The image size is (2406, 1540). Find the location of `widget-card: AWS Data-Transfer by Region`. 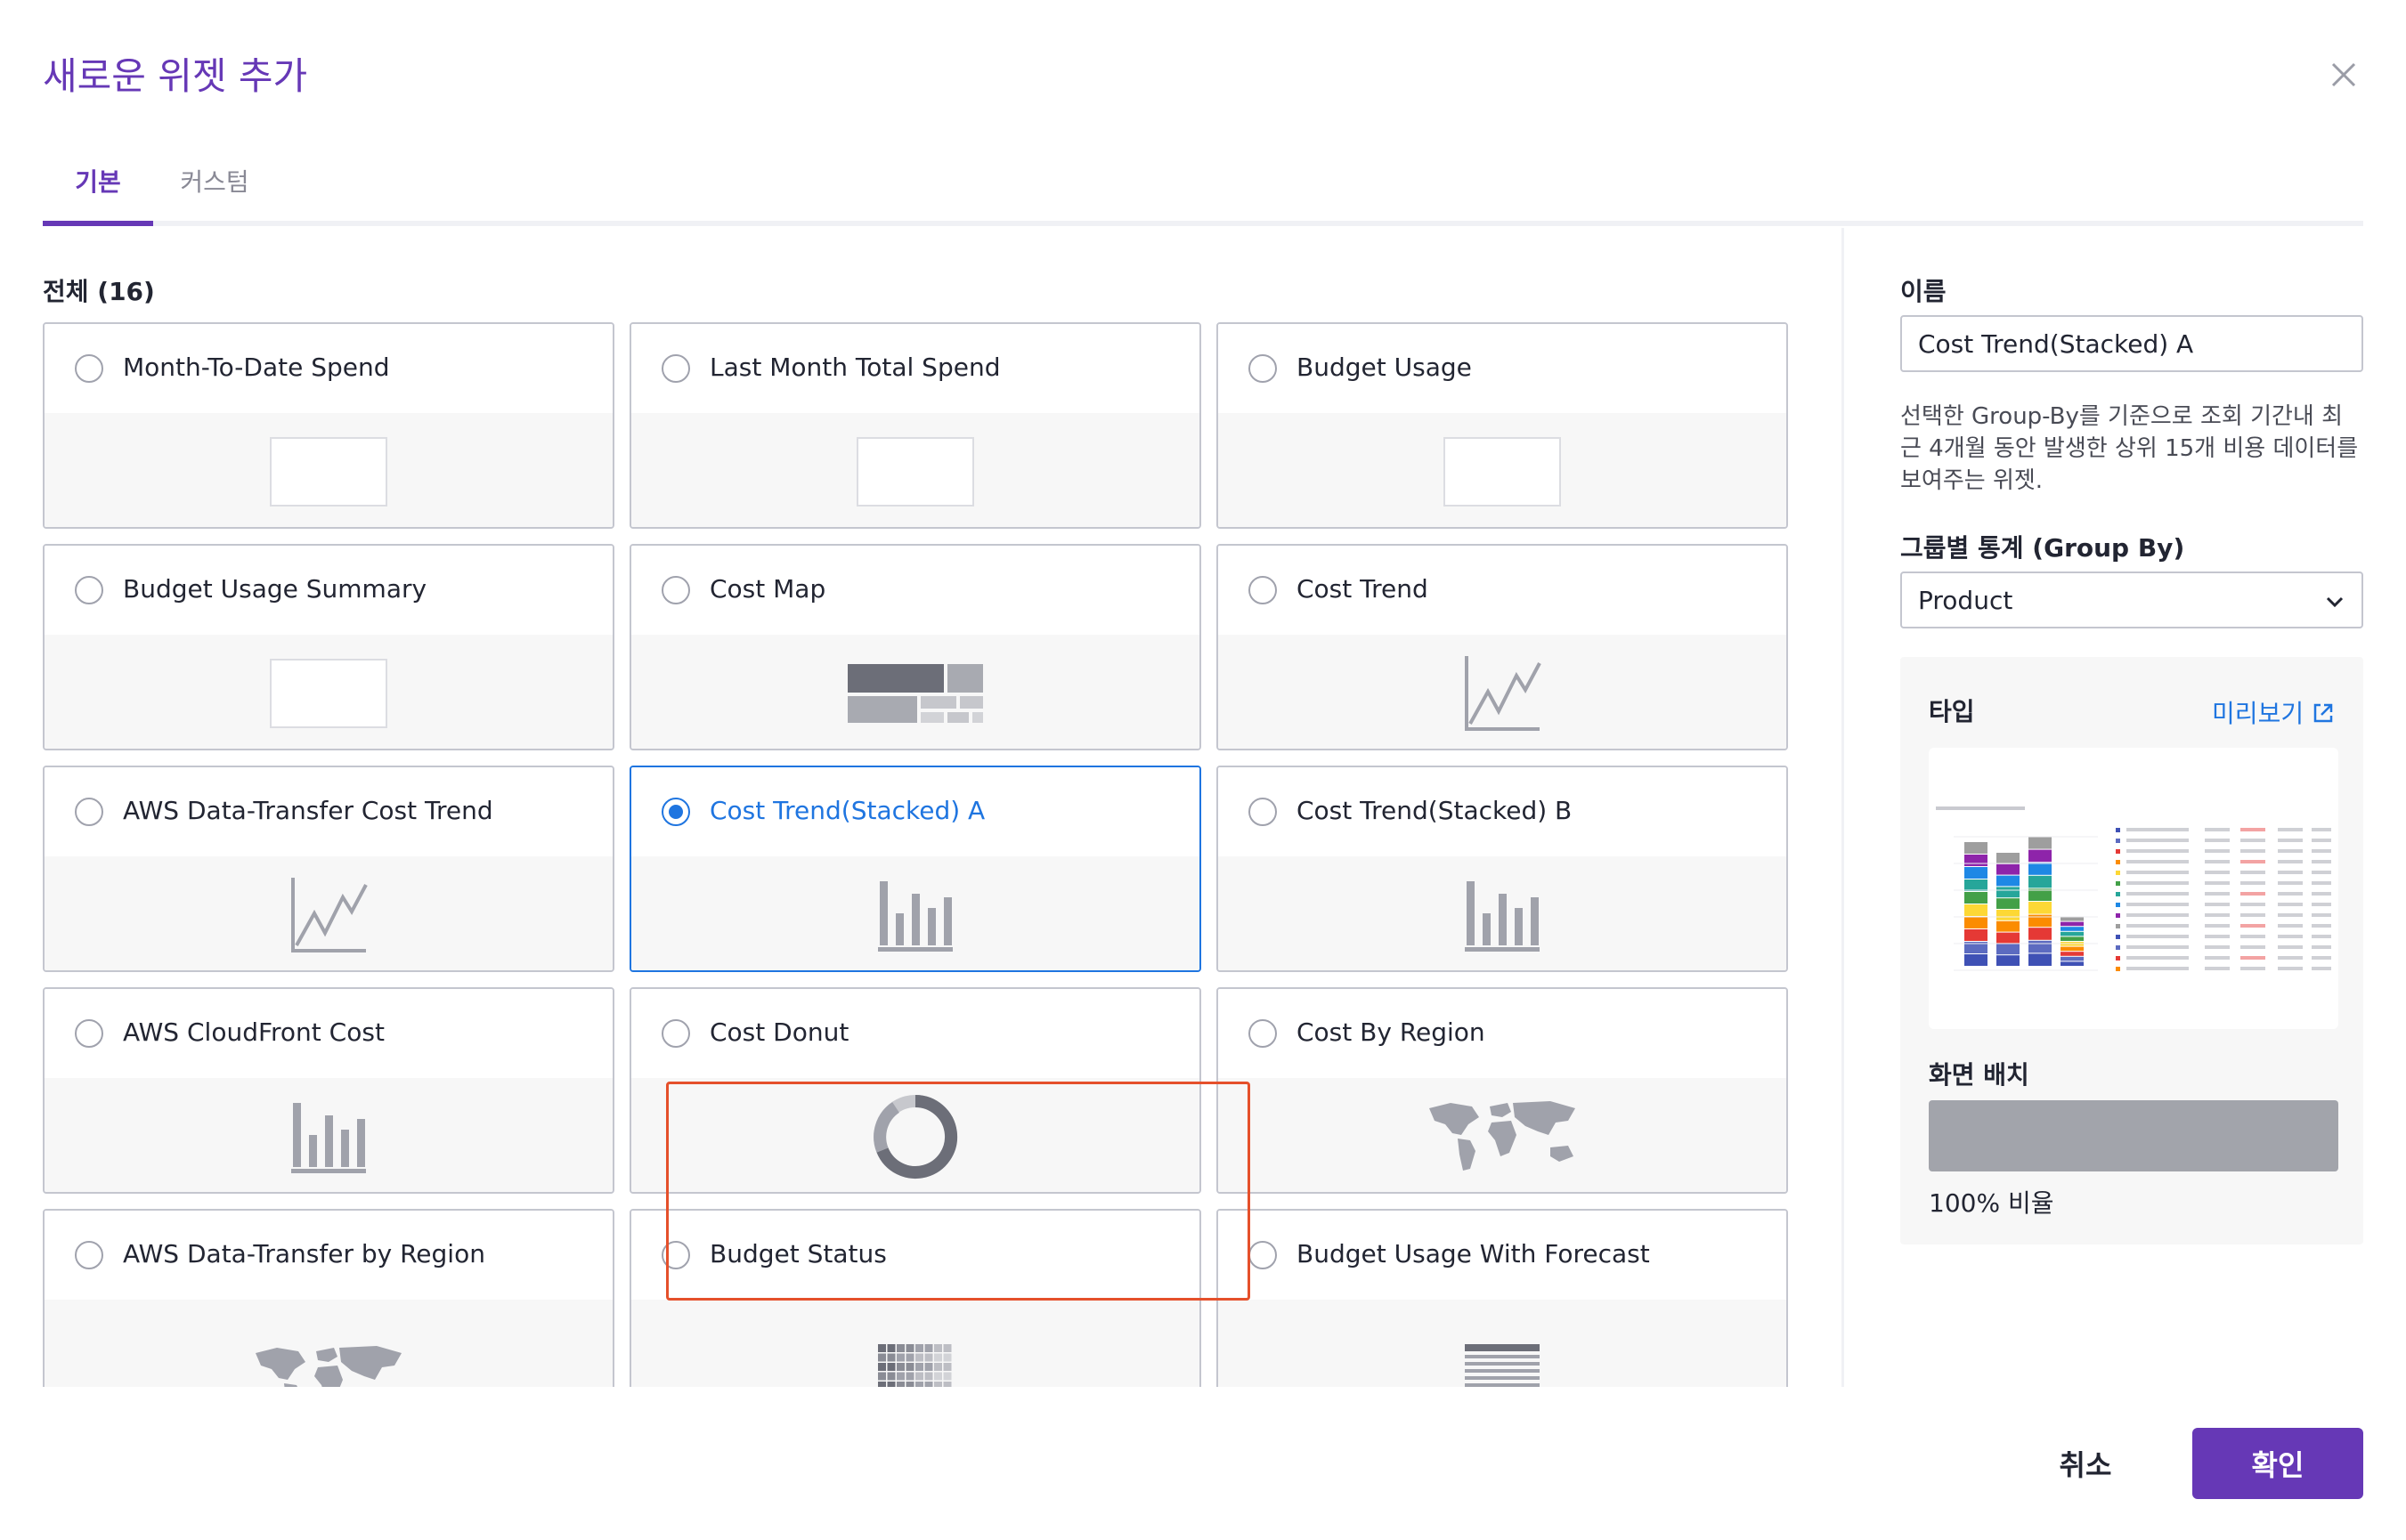

widget-card: AWS Data-Transfer by Region is located at coordinates (328, 1298).